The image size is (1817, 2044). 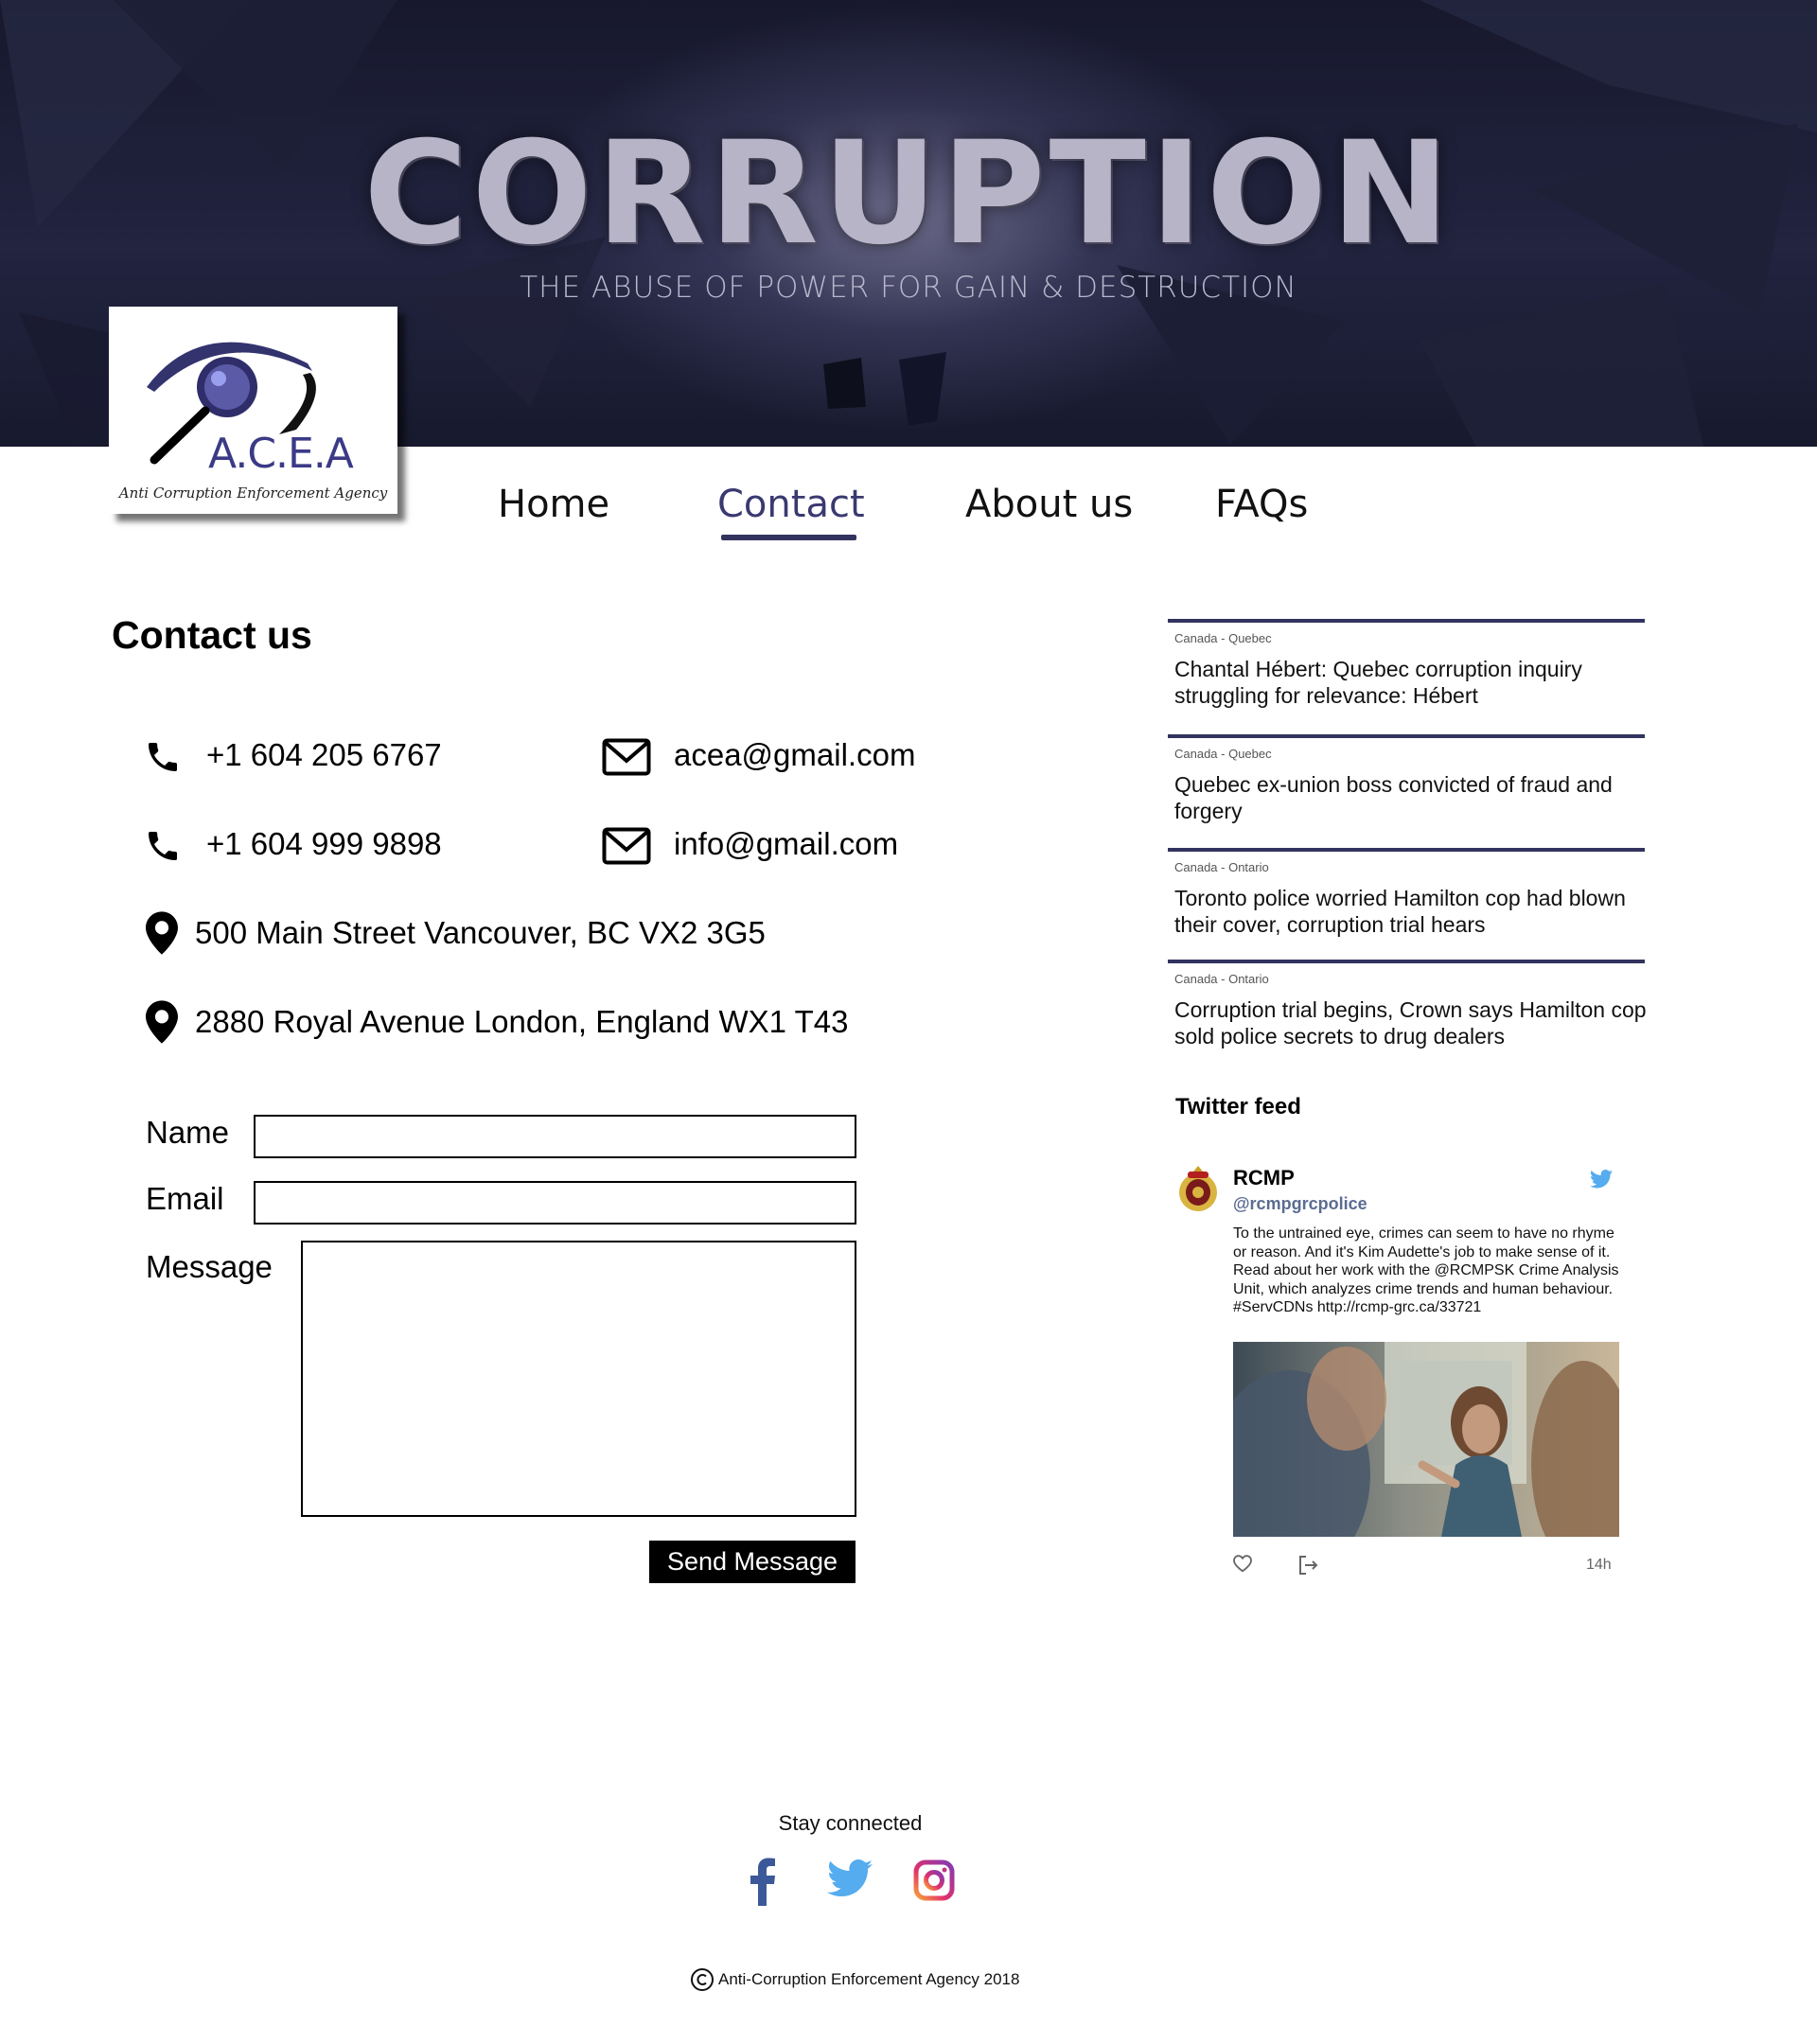 I want to click on address-1: 500 Main Street Vancouver, BC VX2 3G5, so click(x=481, y=932).